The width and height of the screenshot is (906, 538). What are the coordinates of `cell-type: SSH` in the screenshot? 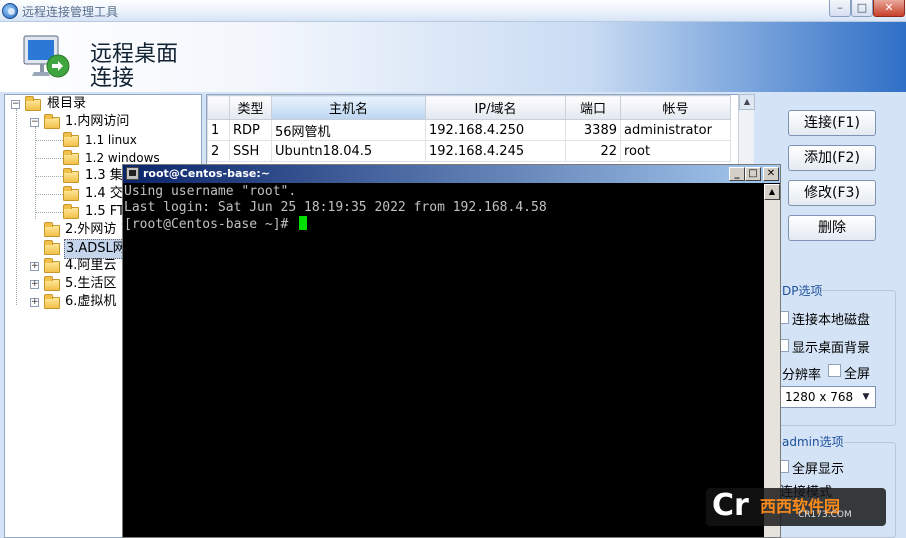 It's located at (250, 151).